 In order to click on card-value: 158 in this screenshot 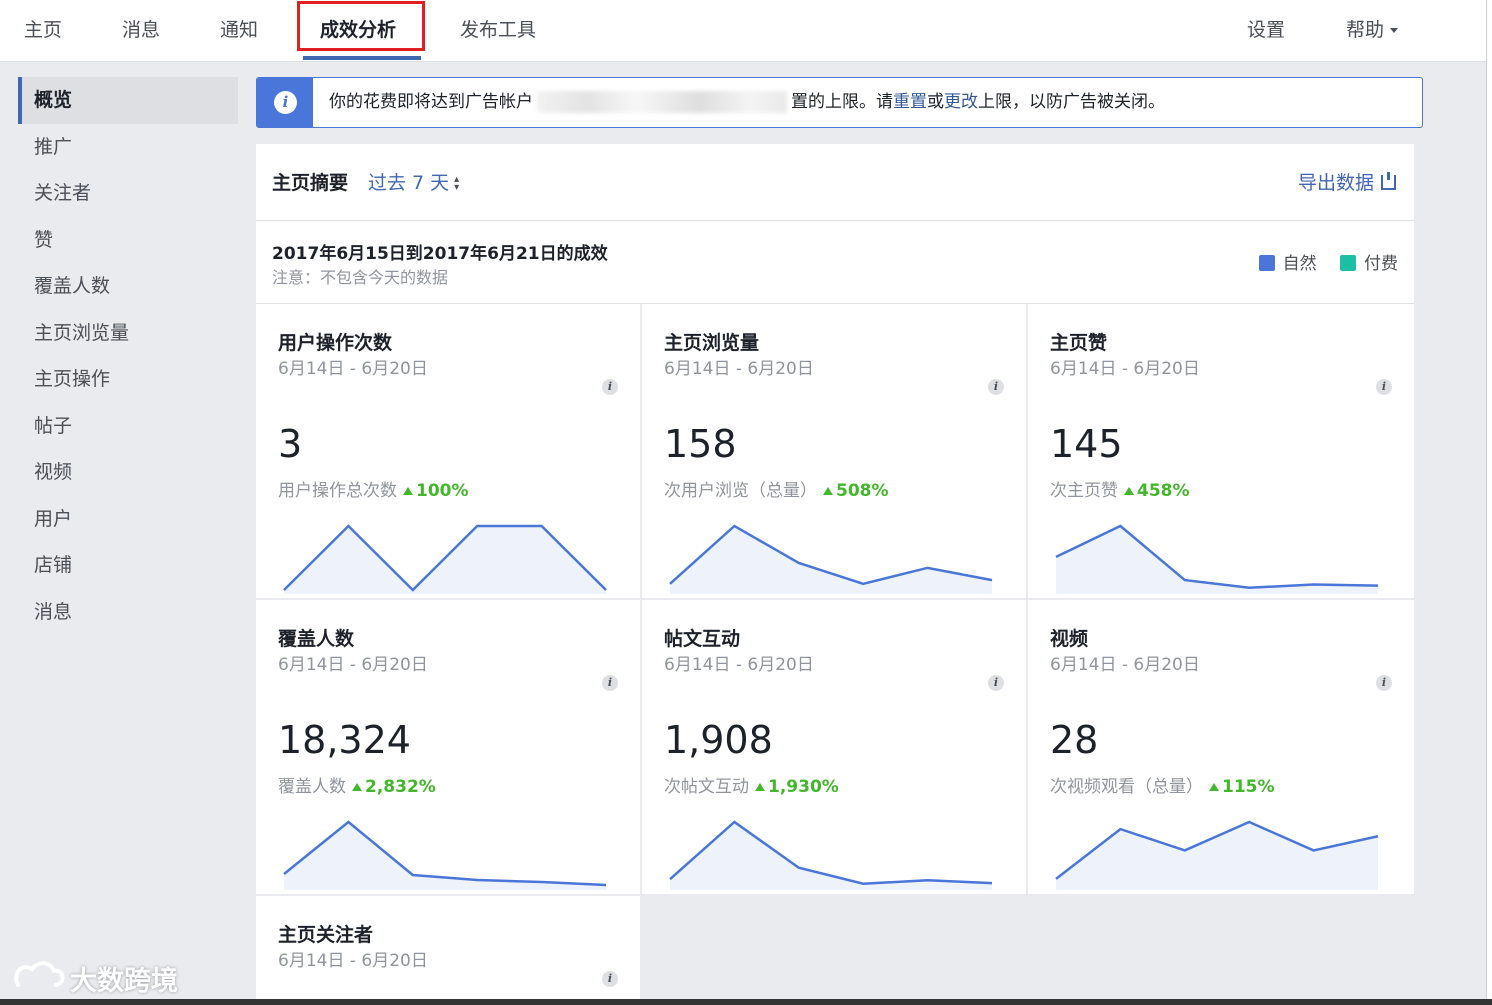, I will do `click(700, 444)`.